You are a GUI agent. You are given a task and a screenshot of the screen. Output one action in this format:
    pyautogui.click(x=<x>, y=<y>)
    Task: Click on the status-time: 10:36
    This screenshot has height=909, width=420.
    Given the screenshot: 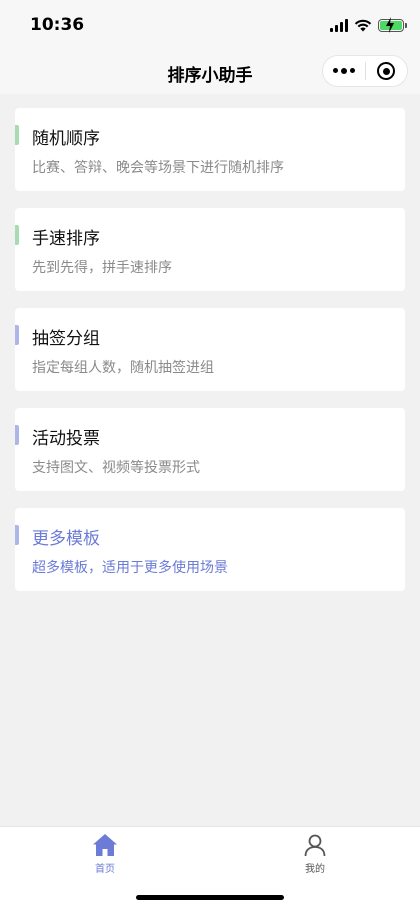 What is the action you would take?
    pyautogui.click(x=57, y=25)
    